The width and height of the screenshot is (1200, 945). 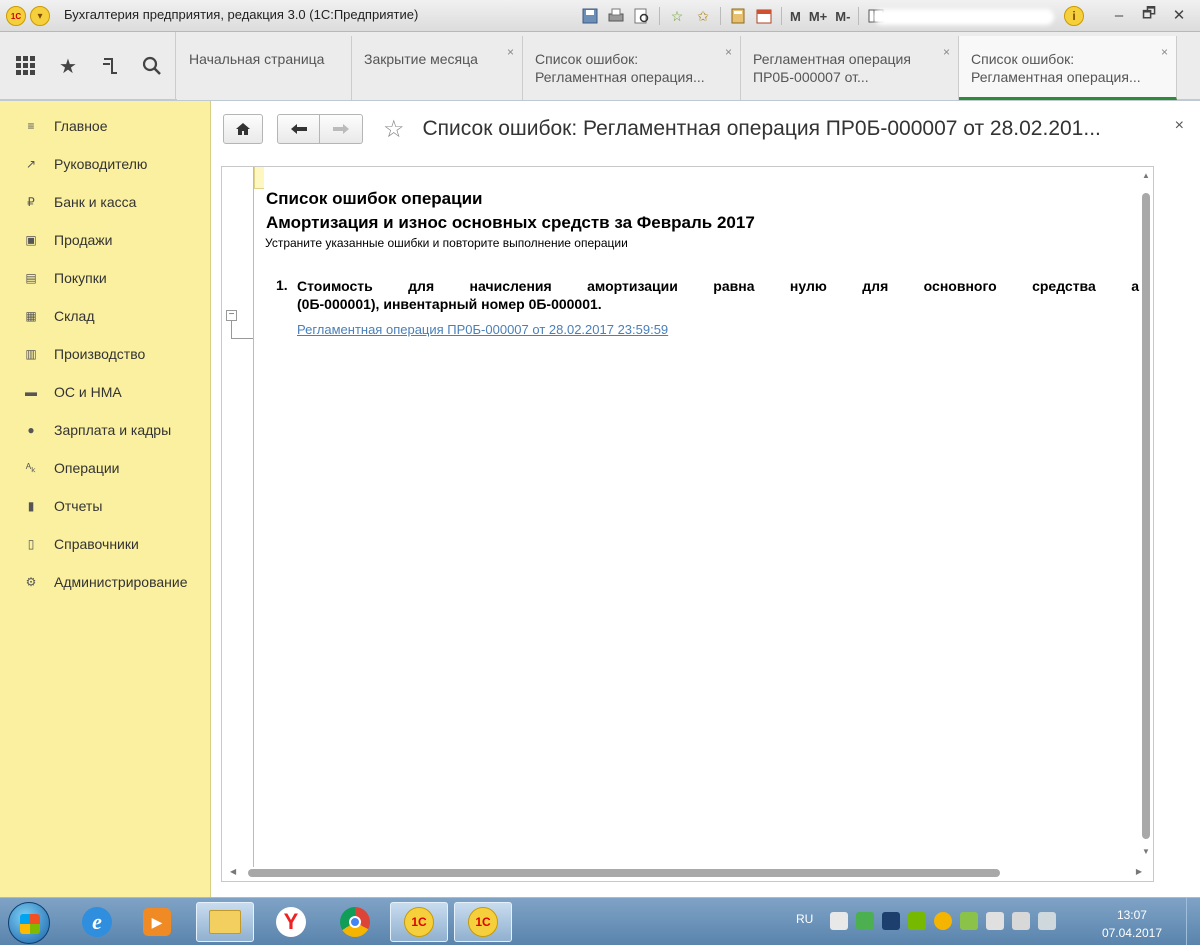 I want to click on sidebar-item-salary-hr: ● Зарплата и кадры, so click(x=105, y=430).